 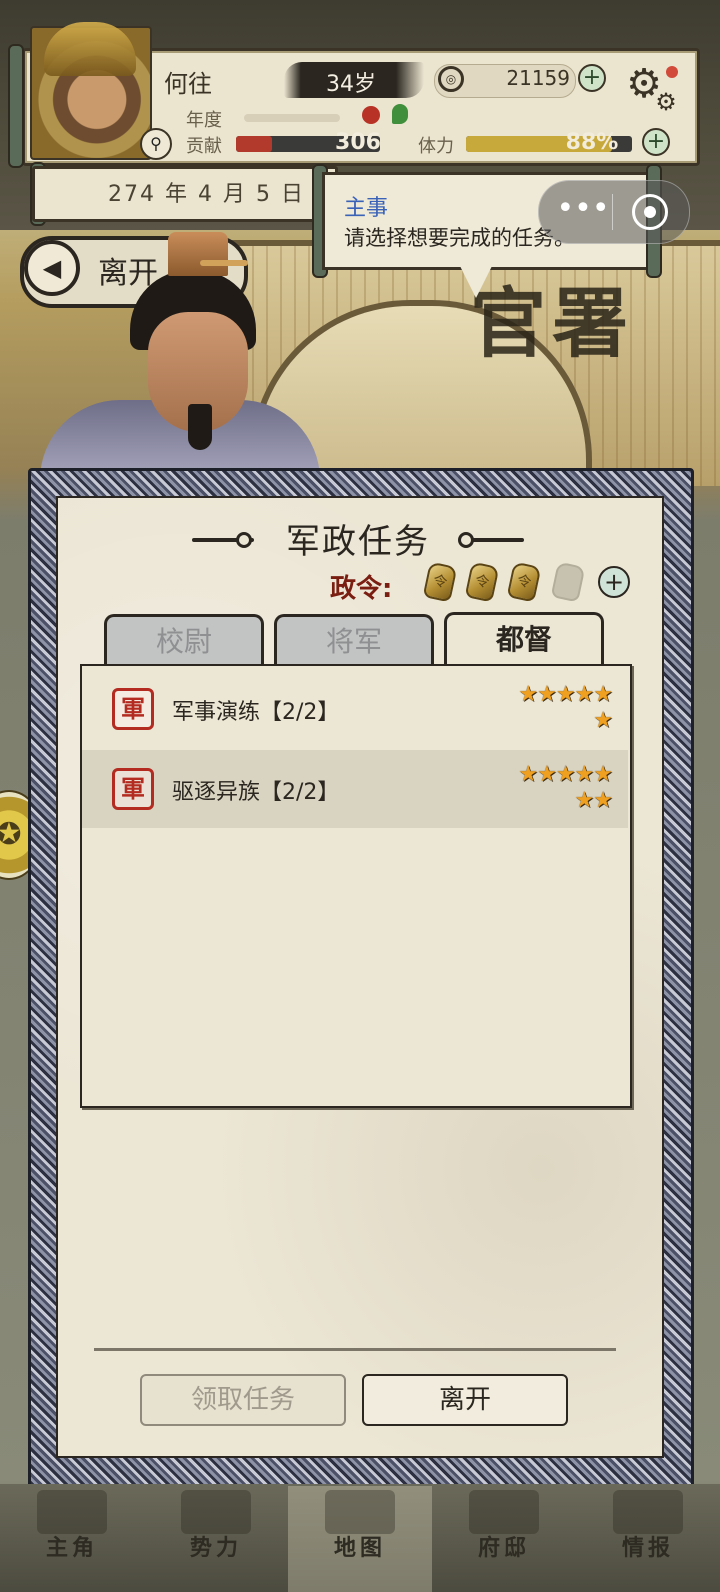 What do you see at coordinates (72, 1512) in the screenshot?
I see `hero-icon` at bounding box center [72, 1512].